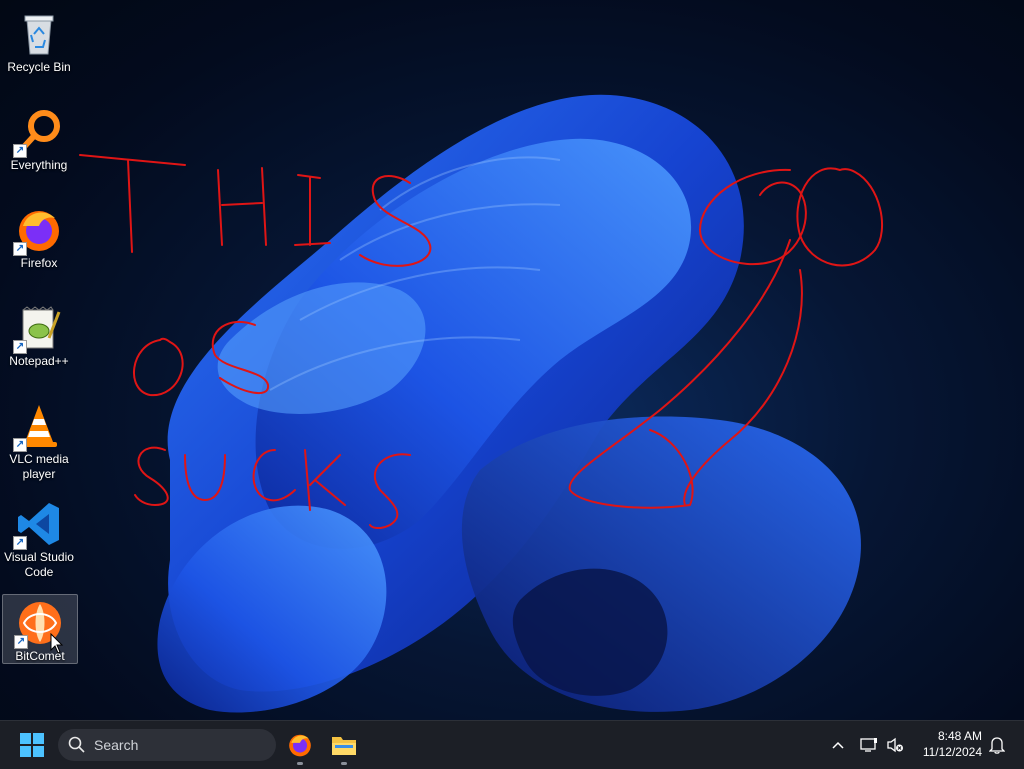 The height and width of the screenshot is (769, 1024). I want to click on desktop-icon-label: Firefox, so click(39, 263).